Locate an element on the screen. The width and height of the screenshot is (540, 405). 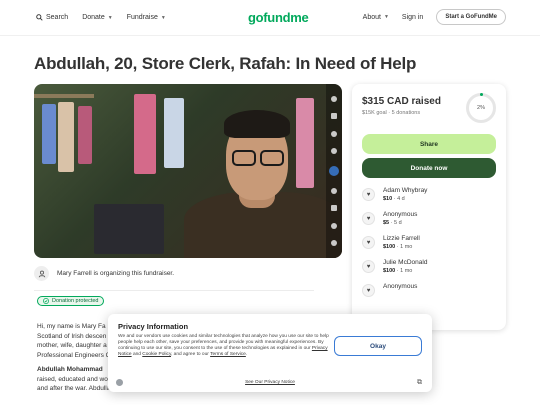
privacy-text-part: , and agree to our is located at coordinates (191, 355).